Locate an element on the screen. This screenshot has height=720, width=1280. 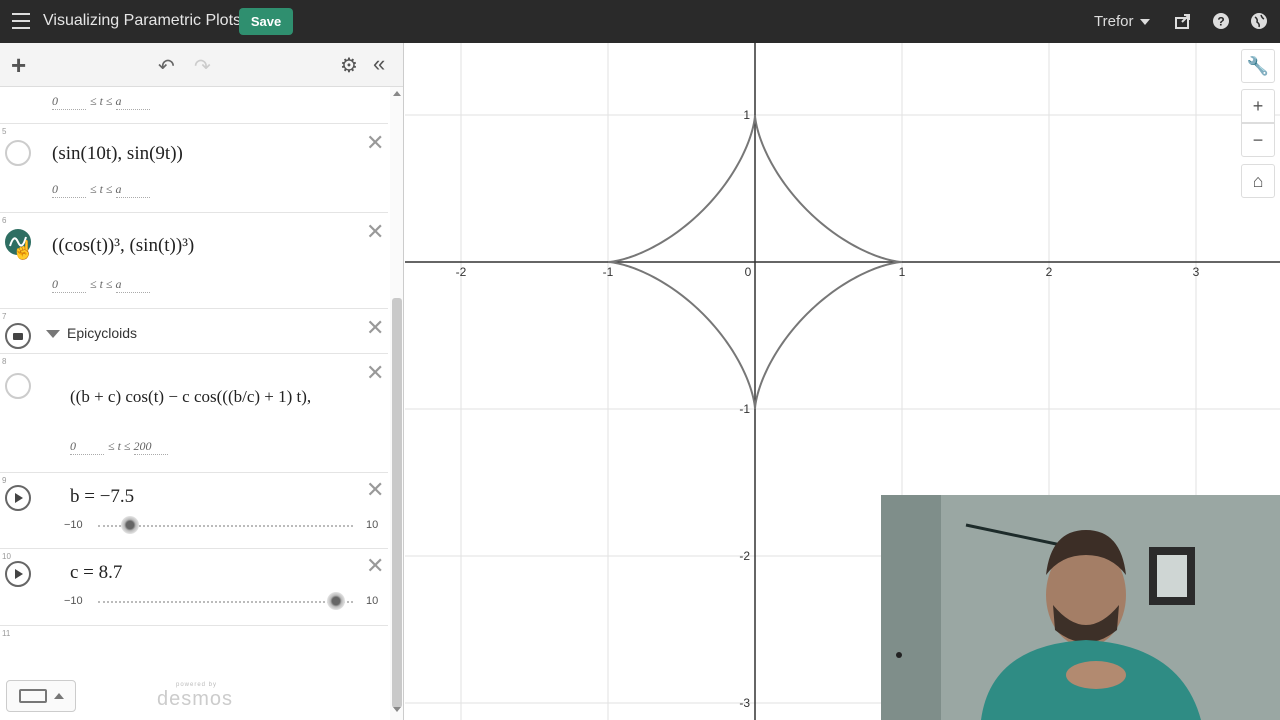
x-tick-label: 0 is located at coordinates (748, 272).